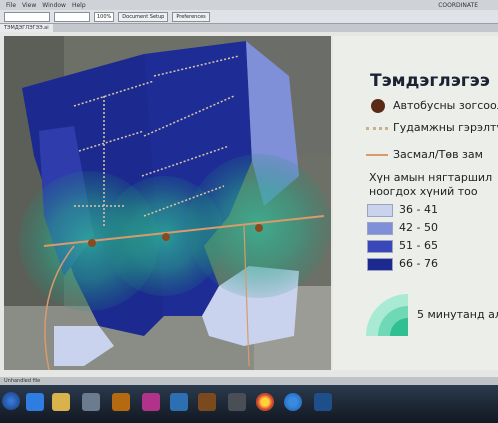 The height and width of the screenshot is (423, 498). I want to click on bus-stop-symbol, so click(378, 106).